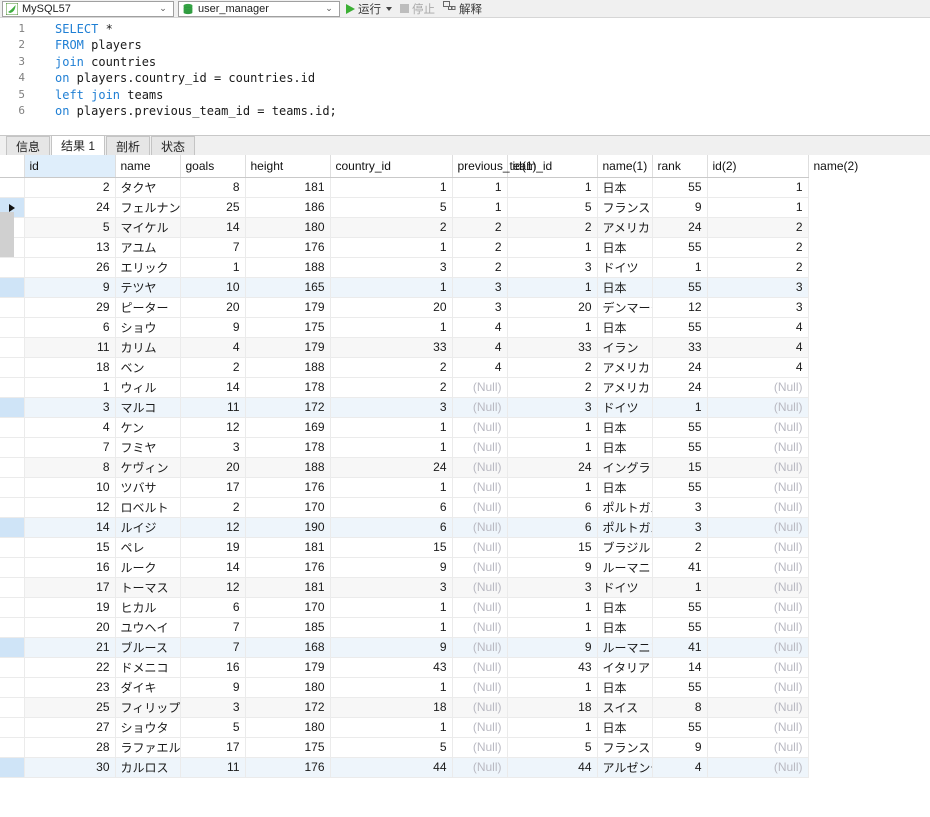  I want to click on stop-button: 停止, so click(417, 9).